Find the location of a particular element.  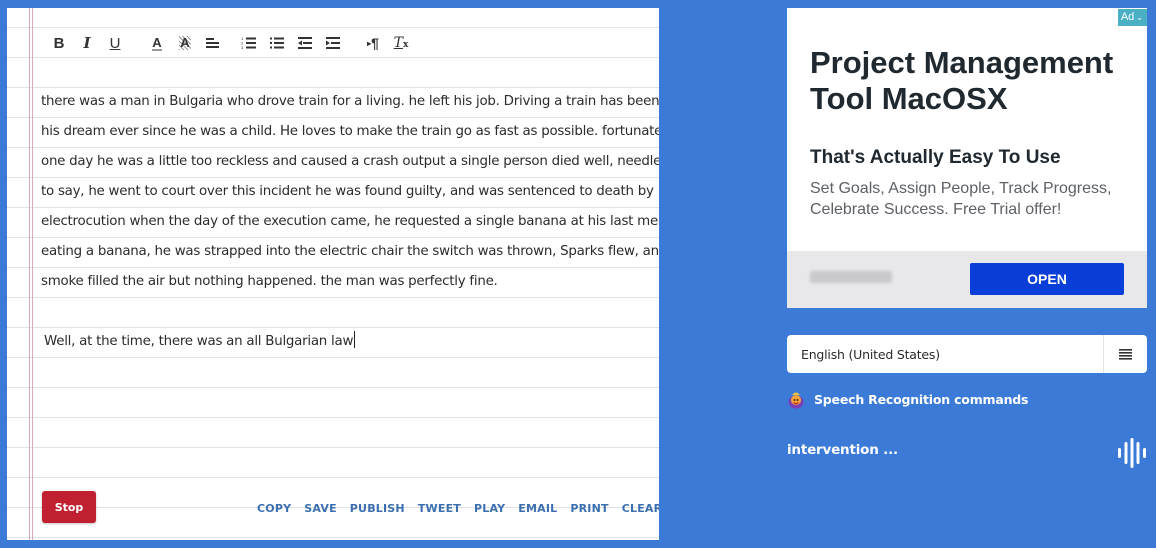

align-left-icon is located at coordinates (212, 43).